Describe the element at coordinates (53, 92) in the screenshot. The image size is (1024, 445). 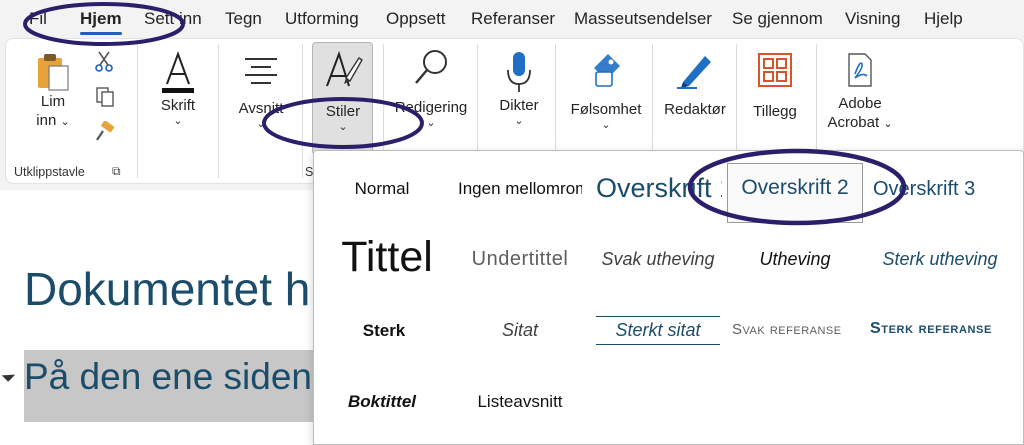
I see `paste-button: Lim inn ⌄` at that location.